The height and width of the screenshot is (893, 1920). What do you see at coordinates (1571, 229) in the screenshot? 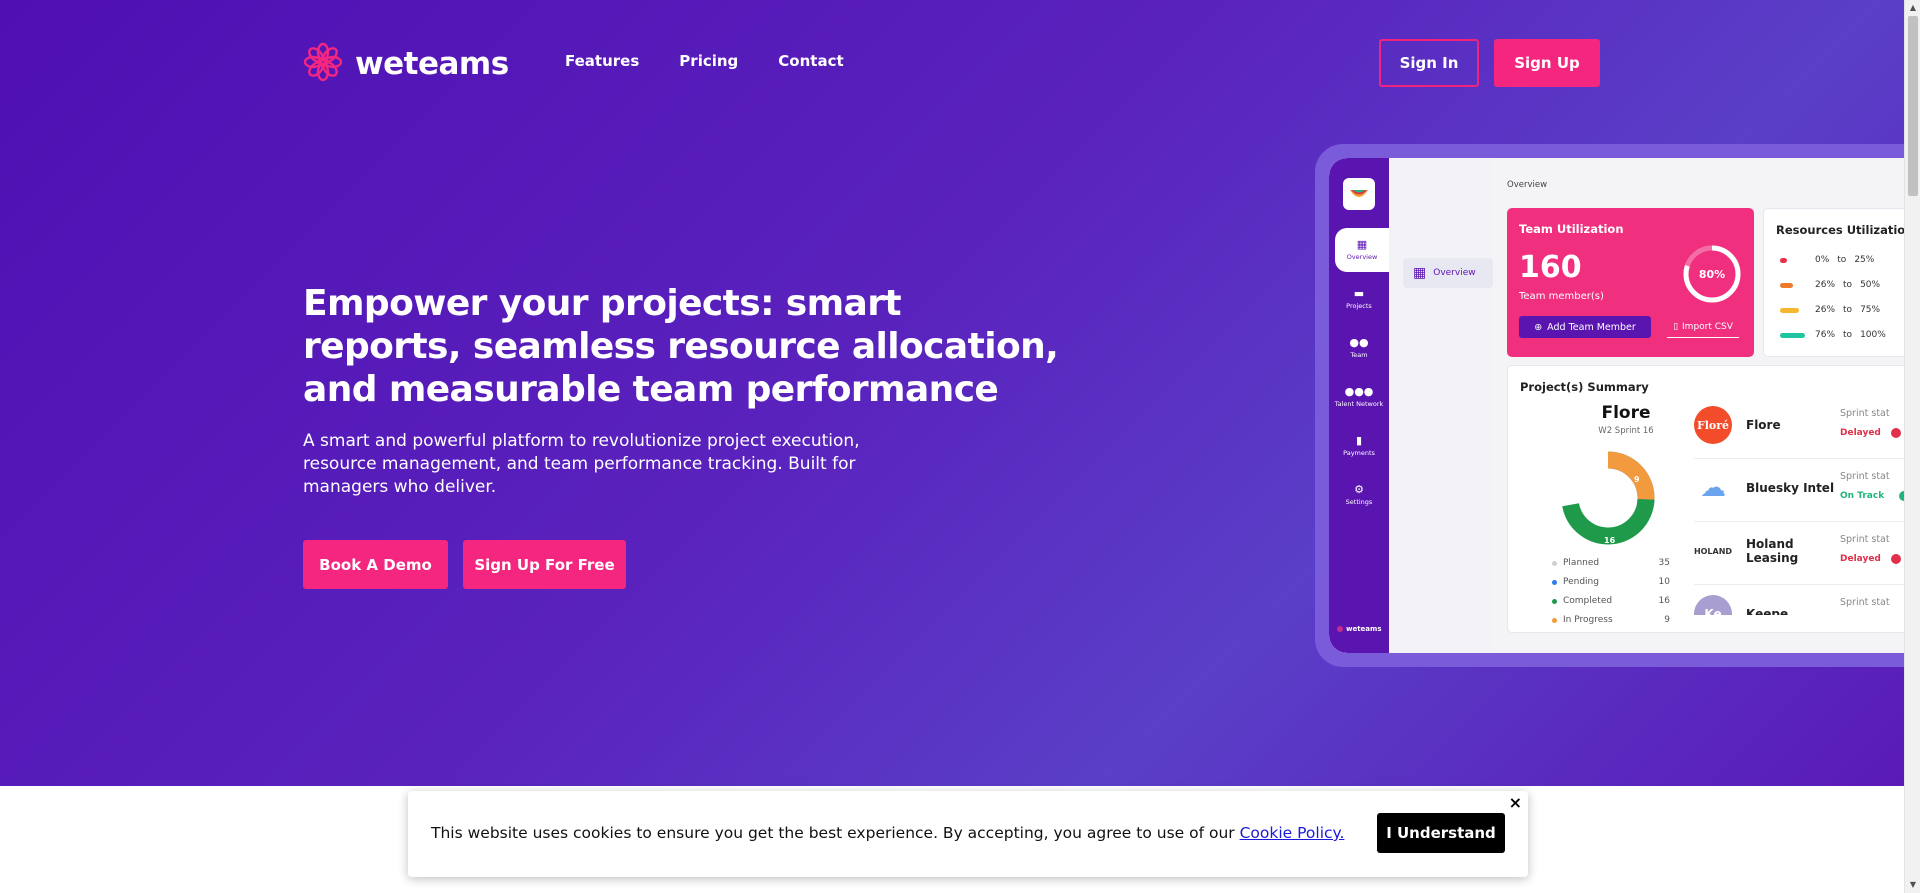
I see `team-utilization-title: Team Utilization` at bounding box center [1571, 229].